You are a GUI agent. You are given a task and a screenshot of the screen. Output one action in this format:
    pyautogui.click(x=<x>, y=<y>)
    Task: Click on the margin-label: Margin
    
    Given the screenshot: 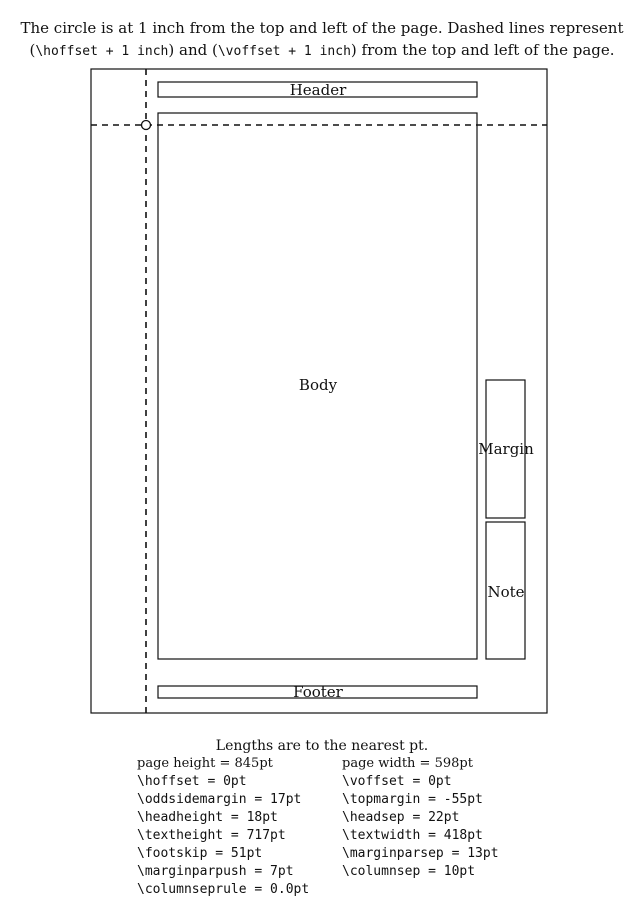 What is the action you would take?
    pyautogui.click(x=506, y=449)
    